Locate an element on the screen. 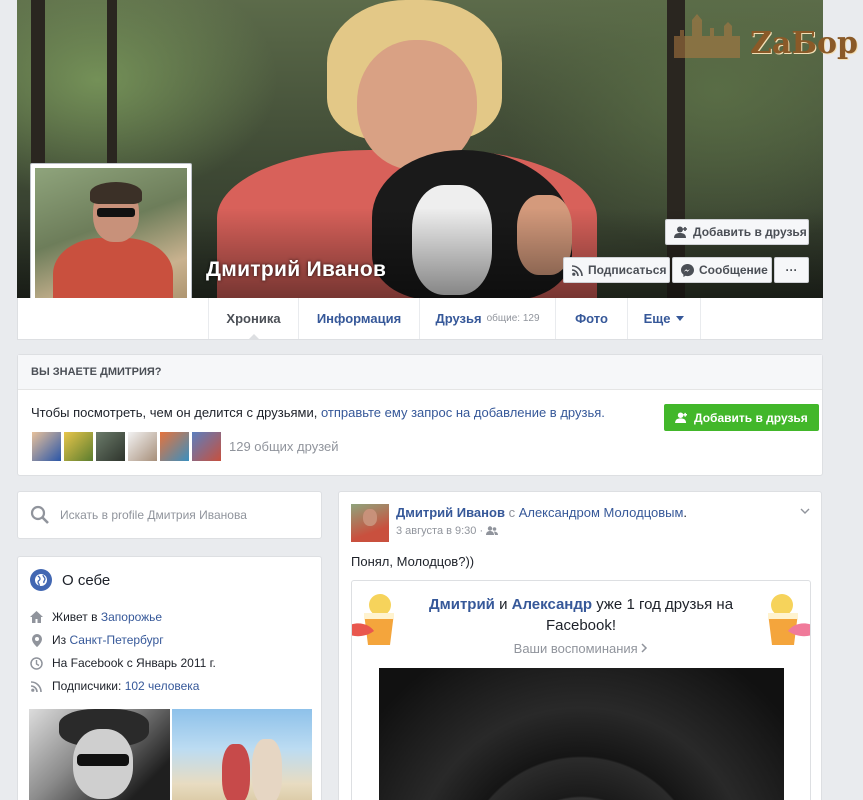  about-title-text: О себе is located at coordinates (86, 580).